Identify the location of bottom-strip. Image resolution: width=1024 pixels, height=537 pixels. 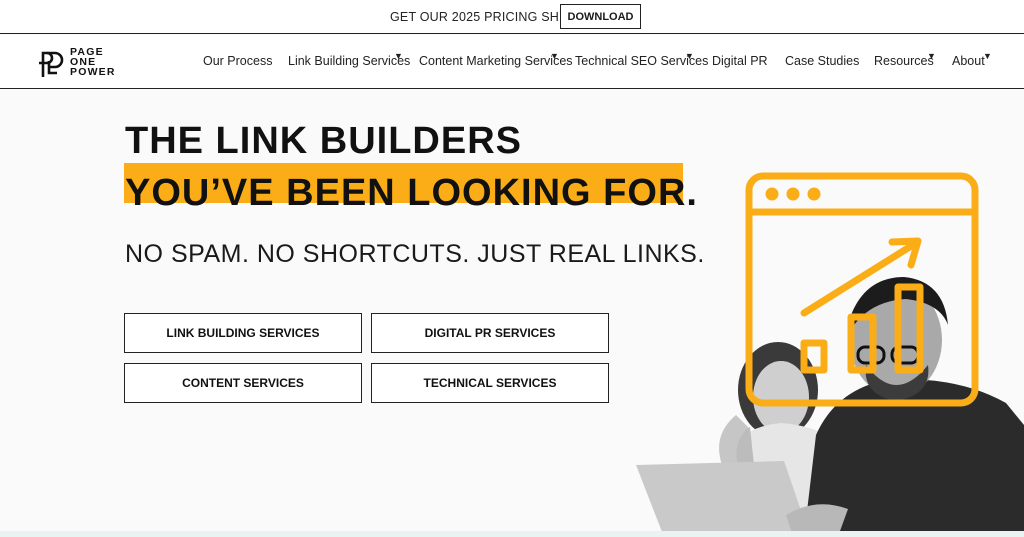
(512, 534).